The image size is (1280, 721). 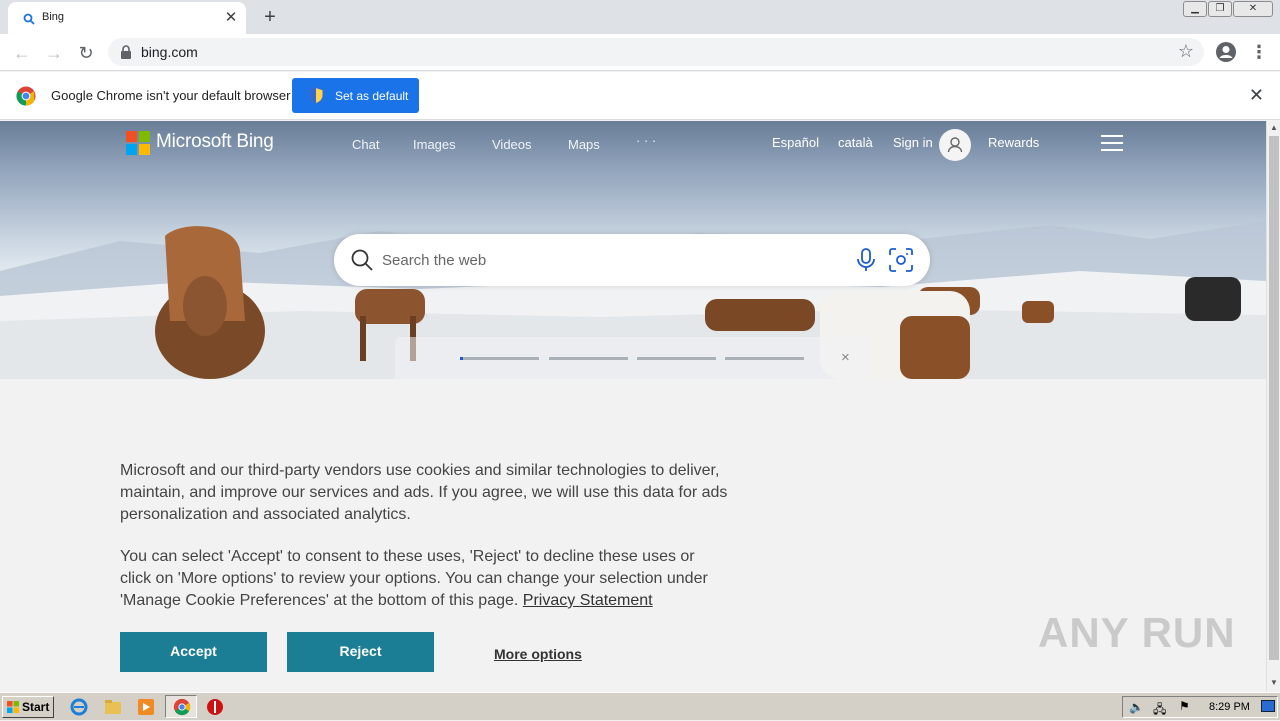 What do you see at coordinates (1229, 707) in the screenshot?
I see `taskbar-clock: 8:29 PM` at bounding box center [1229, 707].